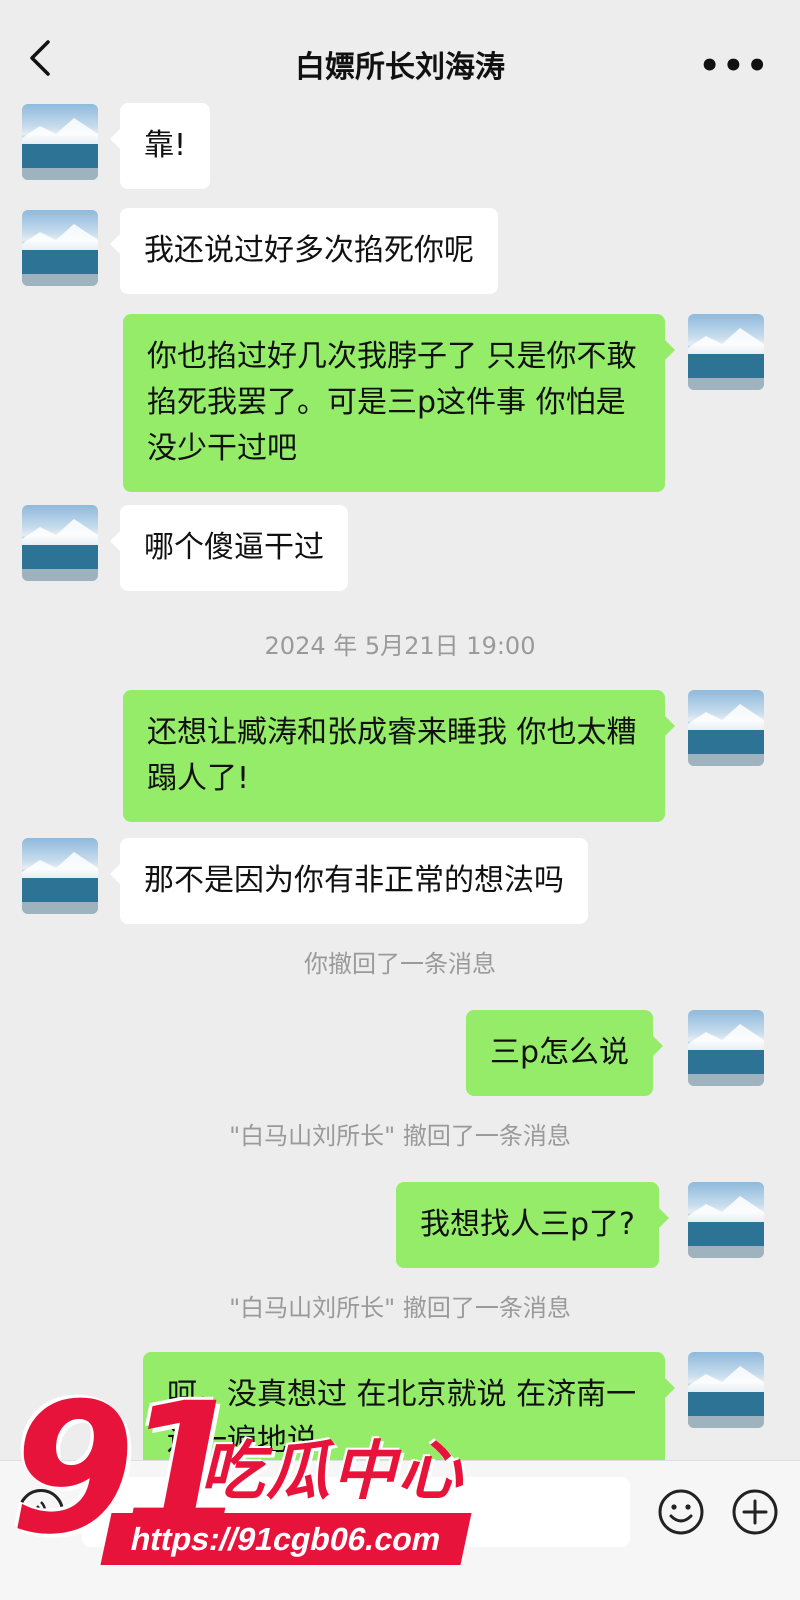 This screenshot has height=1600, width=800. What do you see at coordinates (160, 146) in the screenshot?
I see `message-bubble-incoming: 靠!` at bounding box center [160, 146].